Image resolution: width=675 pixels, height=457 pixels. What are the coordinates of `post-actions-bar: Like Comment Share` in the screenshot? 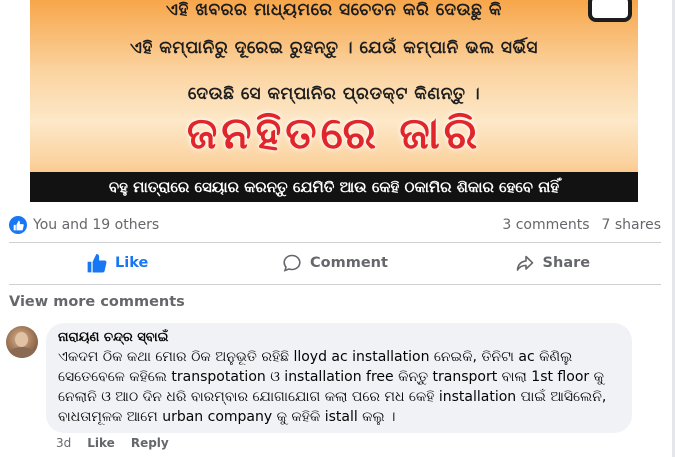 It's located at (335, 263).